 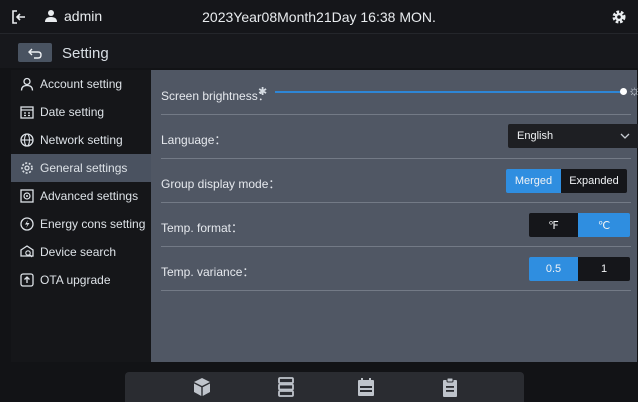 What do you see at coordinates (84, 168) in the screenshot?
I see `sidebar-item-label: General settings` at bounding box center [84, 168].